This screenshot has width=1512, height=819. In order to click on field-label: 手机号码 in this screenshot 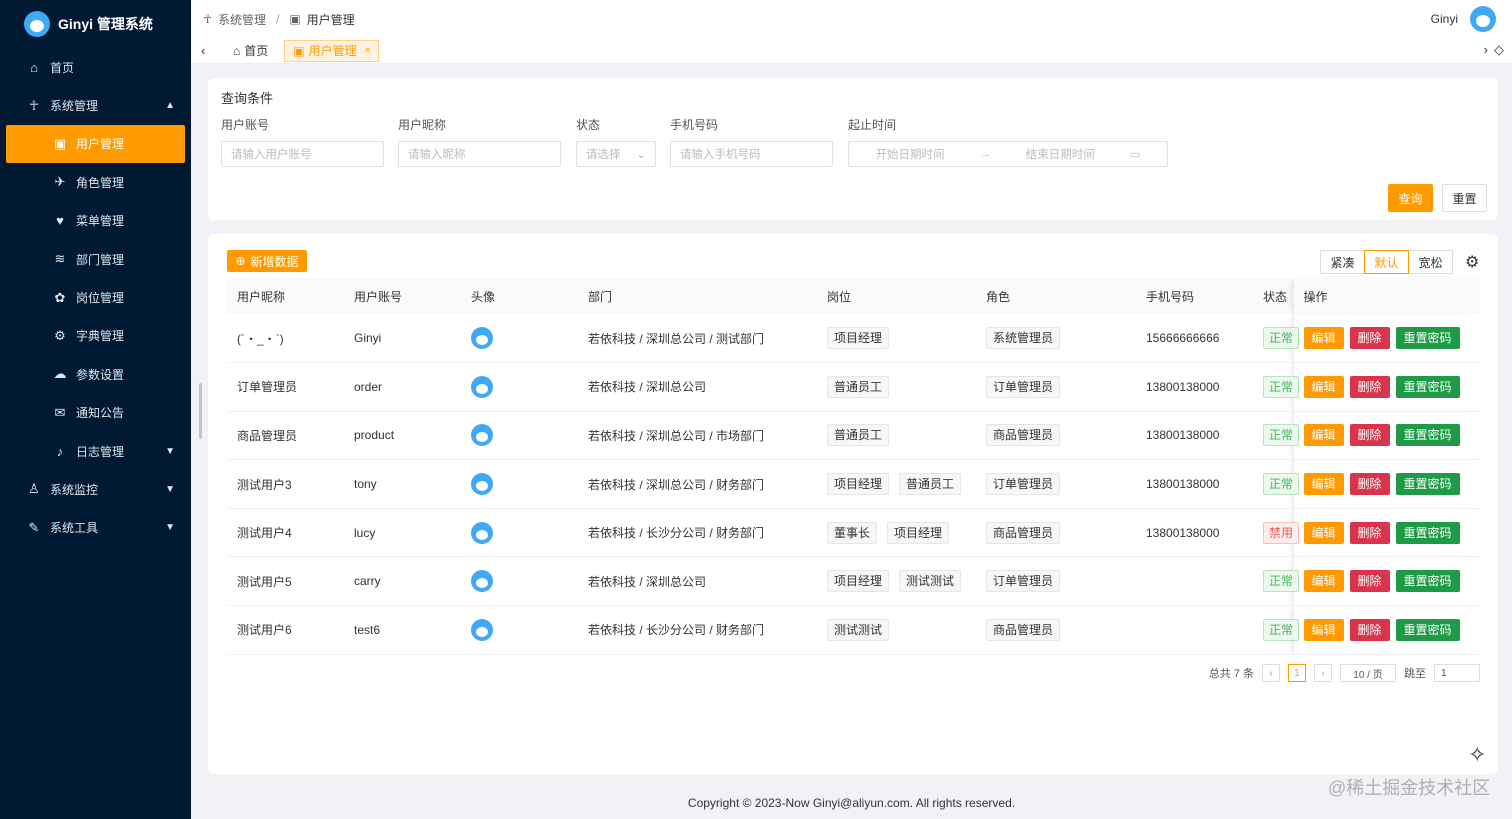, I will do `click(694, 125)`.